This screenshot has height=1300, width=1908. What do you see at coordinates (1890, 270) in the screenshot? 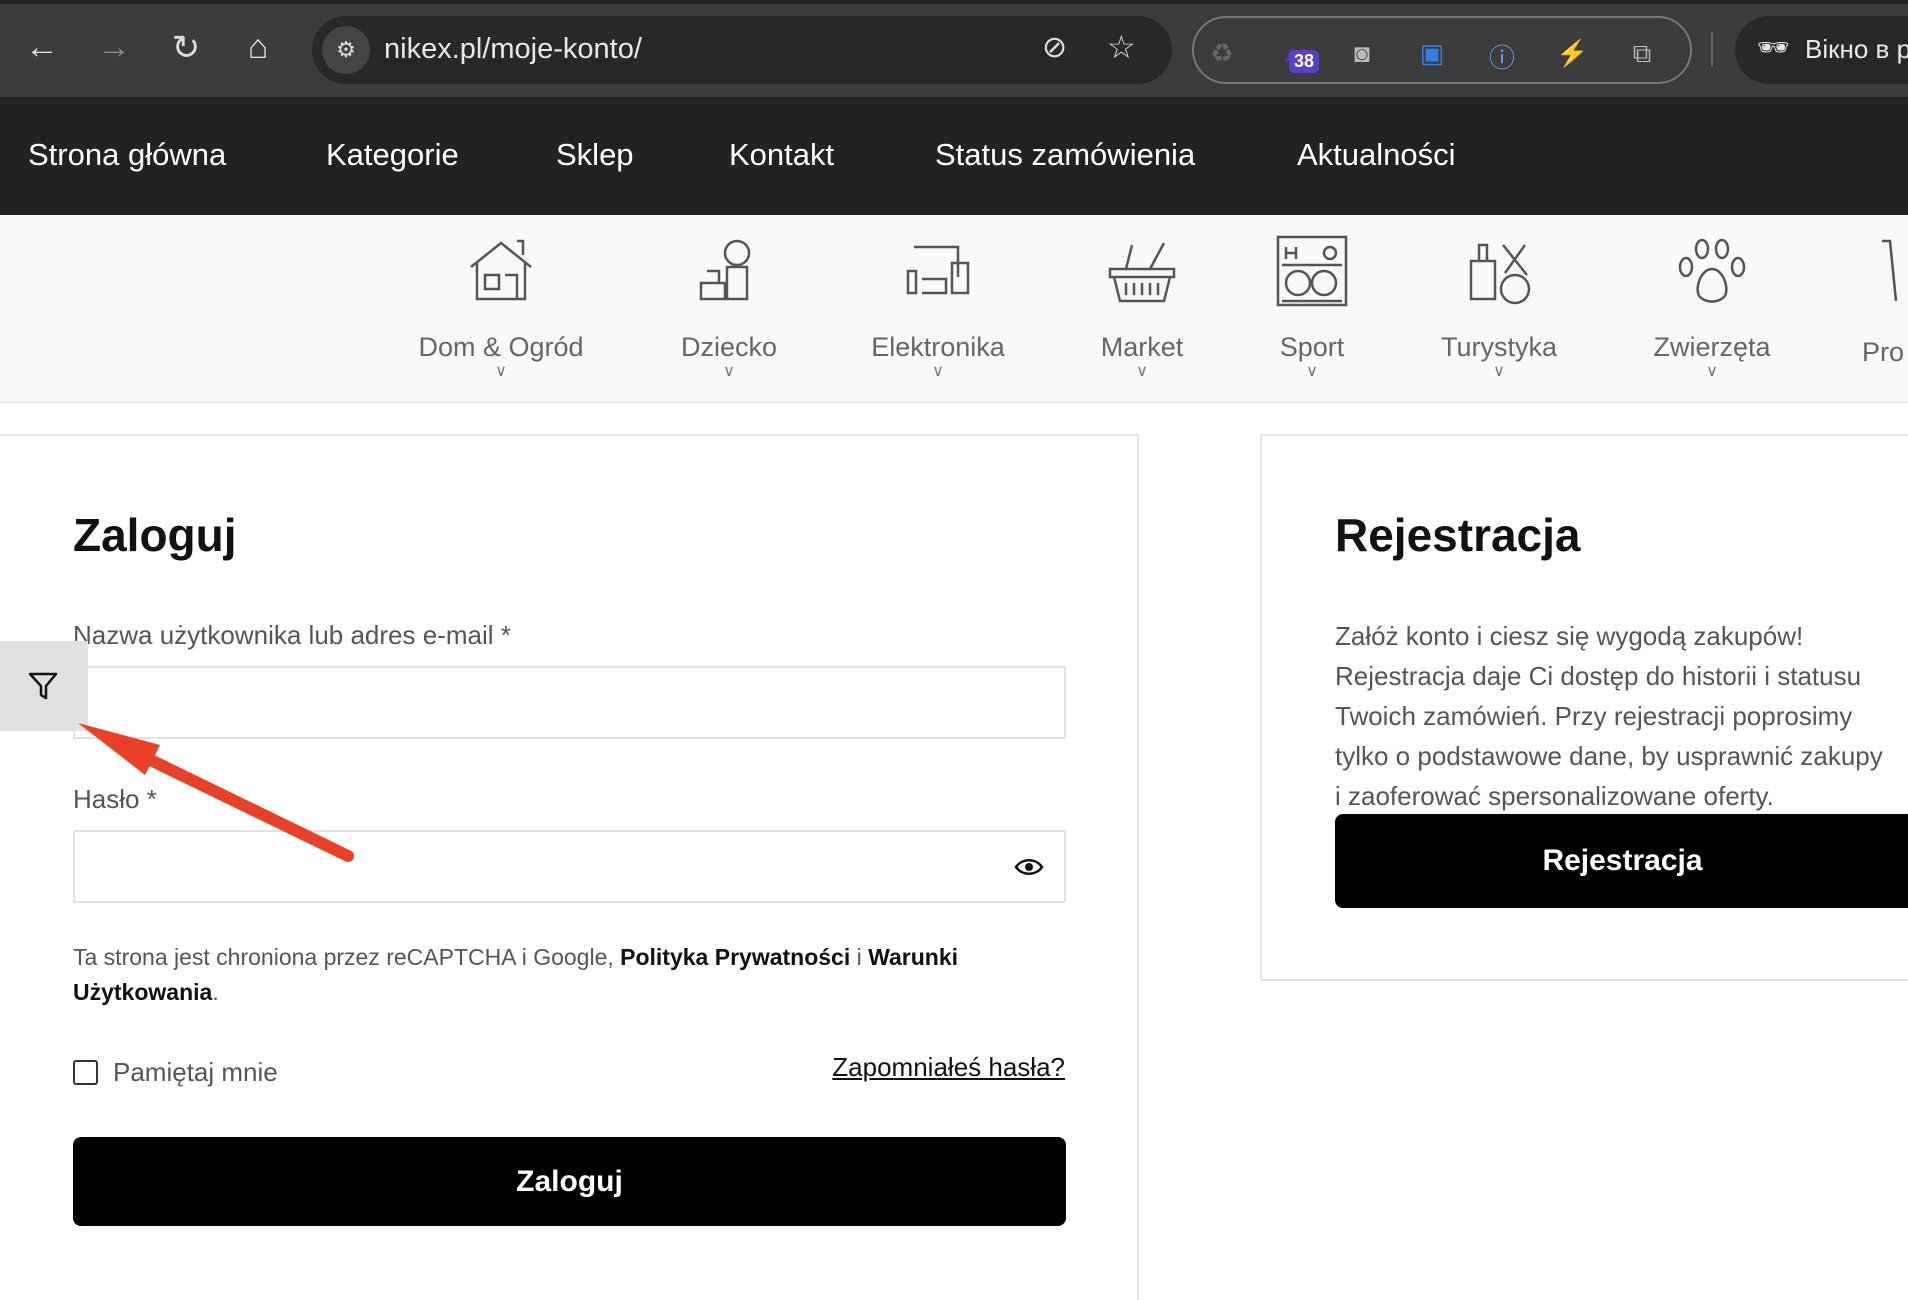
I see `tool-icon` at bounding box center [1890, 270].